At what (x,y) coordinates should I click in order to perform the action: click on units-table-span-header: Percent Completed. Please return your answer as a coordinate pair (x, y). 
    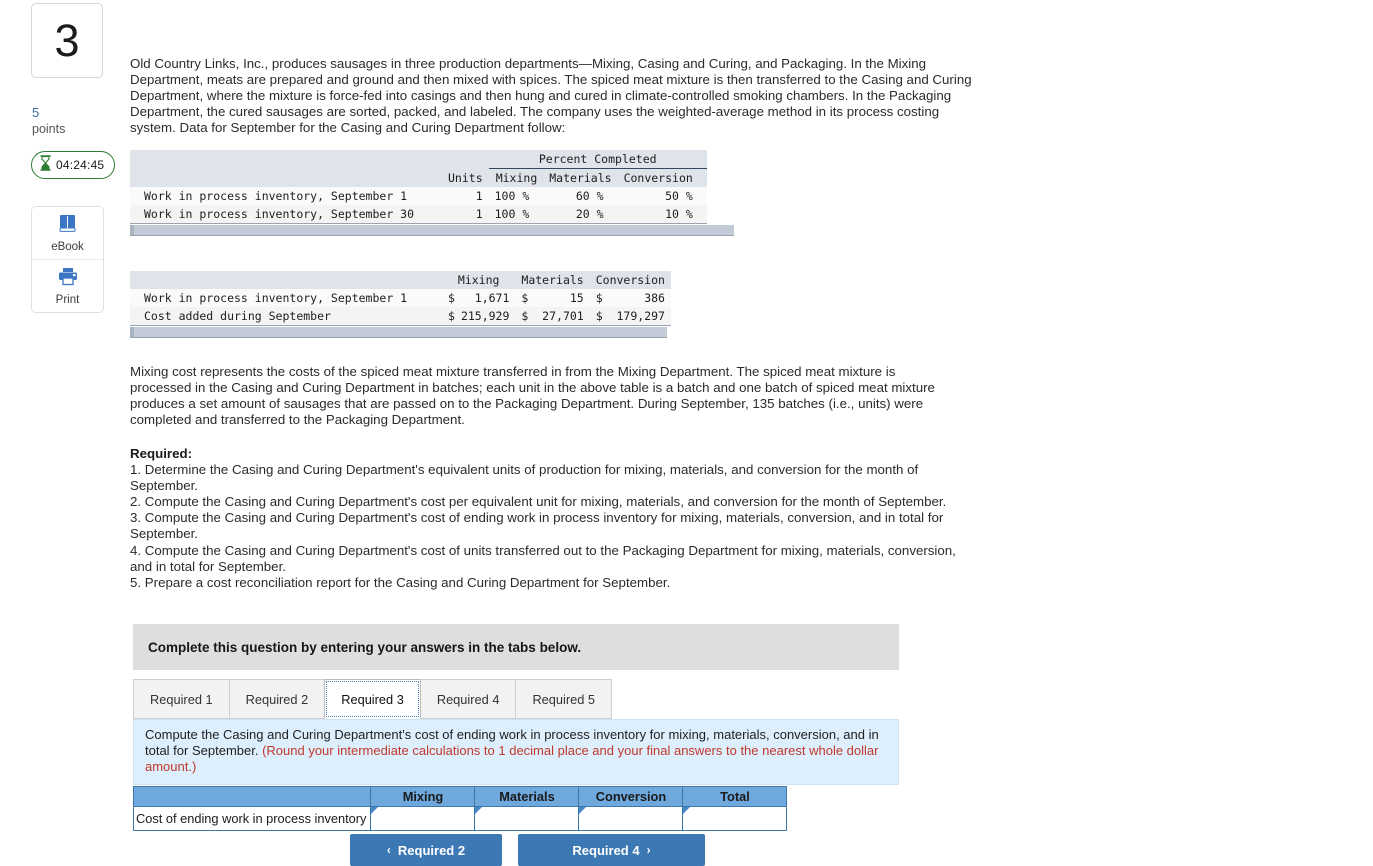
    Looking at the image, I should click on (597, 159).